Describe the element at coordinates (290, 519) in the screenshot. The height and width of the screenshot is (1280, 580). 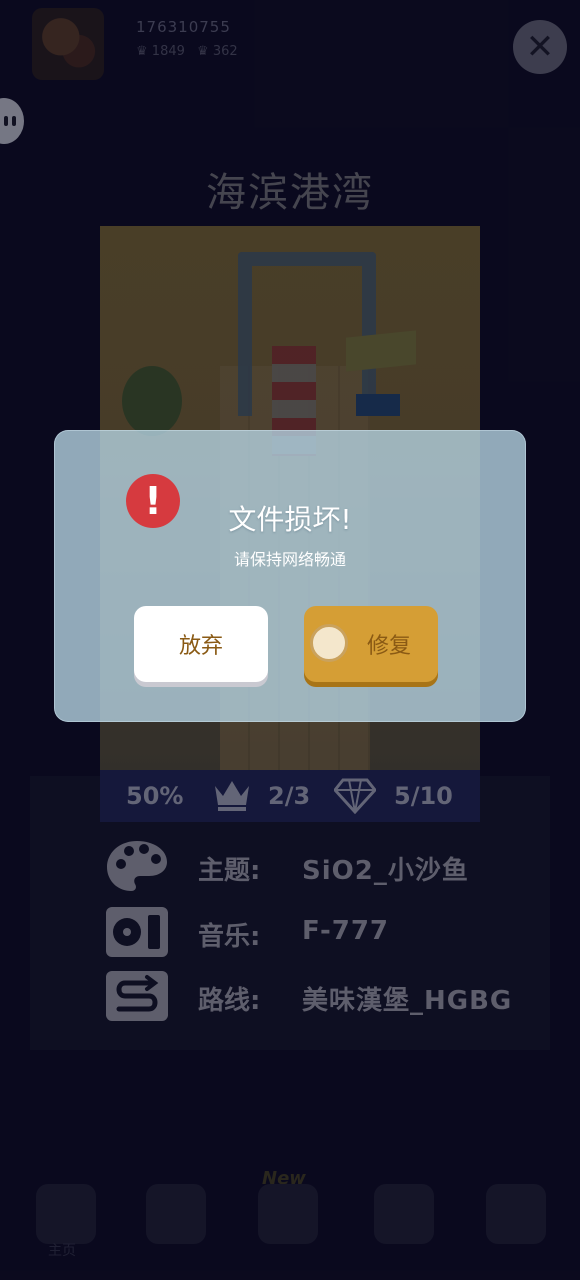
I see `dialog-title: 文件损坏!` at that location.